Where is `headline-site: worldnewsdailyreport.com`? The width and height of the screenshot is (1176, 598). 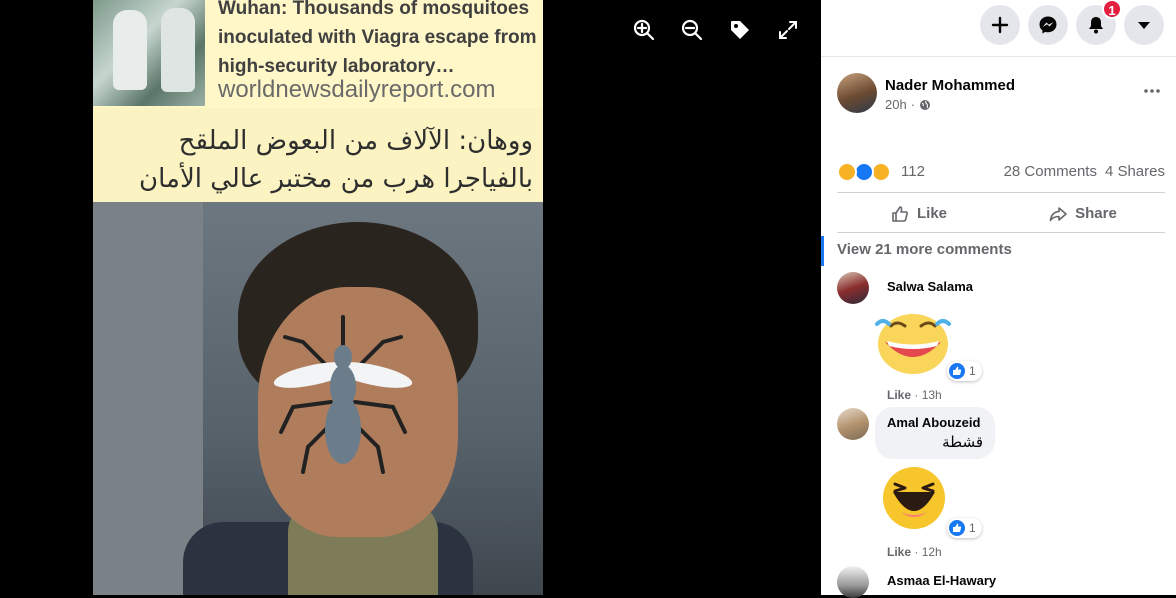
headline-site: worldnewsdailyreport.com is located at coordinates (357, 89).